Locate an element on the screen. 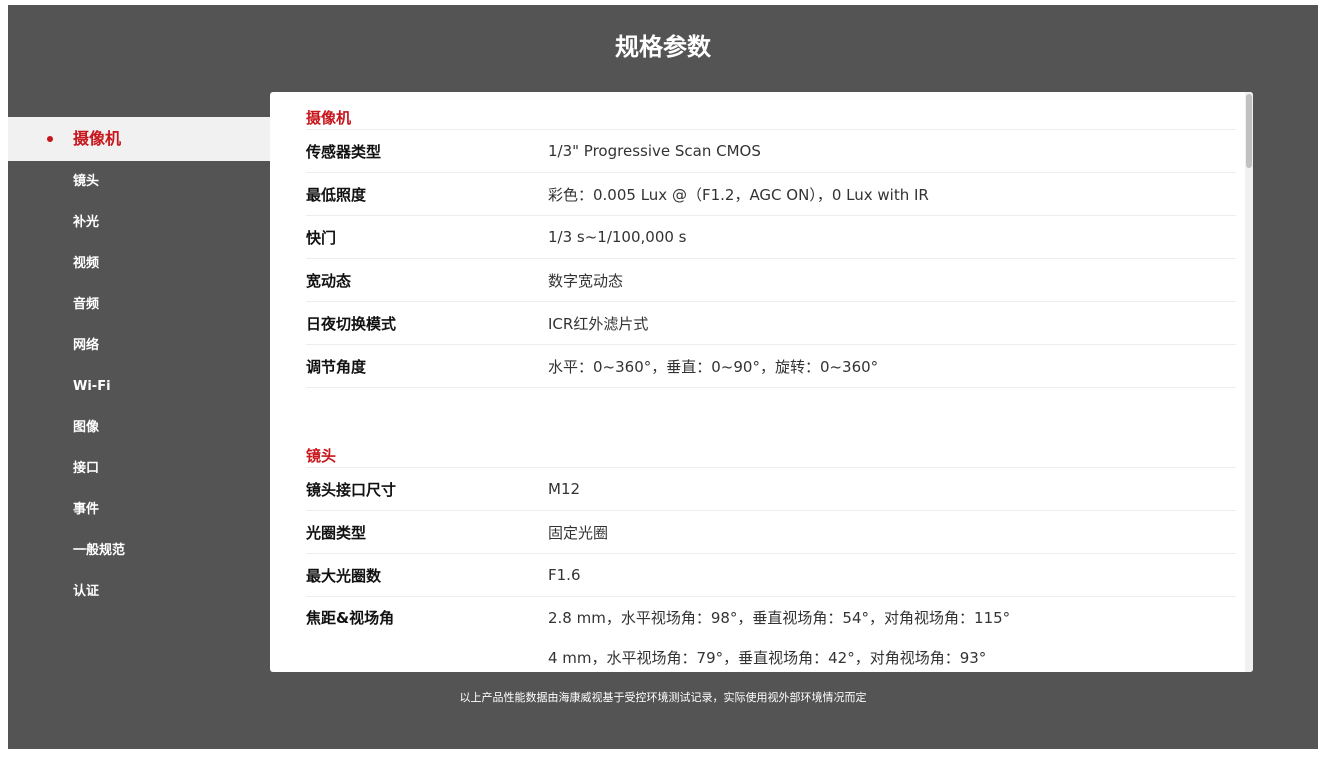 The height and width of the screenshot is (757, 1326). sidebar-item-audio: 音频 is located at coordinates (139, 304).